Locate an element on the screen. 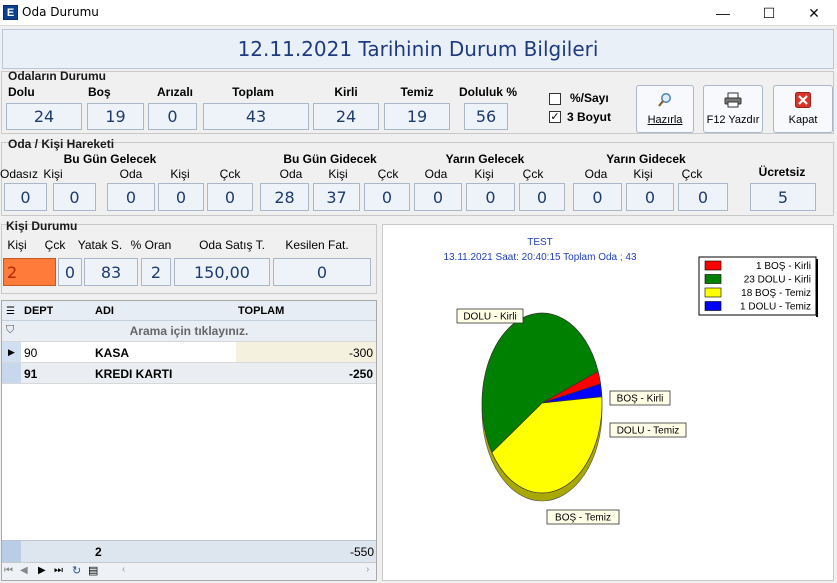 The width and height of the screenshot is (837, 583). satis-label: Oda Satış T. is located at coordinates (232, 245).